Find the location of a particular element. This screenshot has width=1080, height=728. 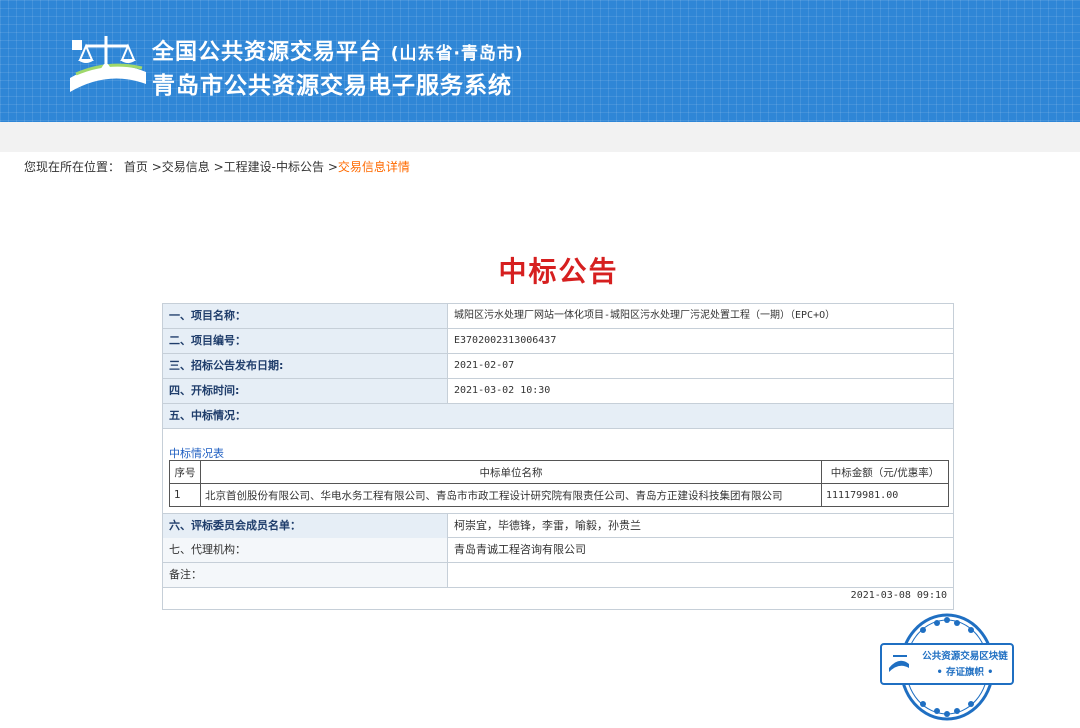

remarks-label: 备注： is located at coordinates (305, 575).